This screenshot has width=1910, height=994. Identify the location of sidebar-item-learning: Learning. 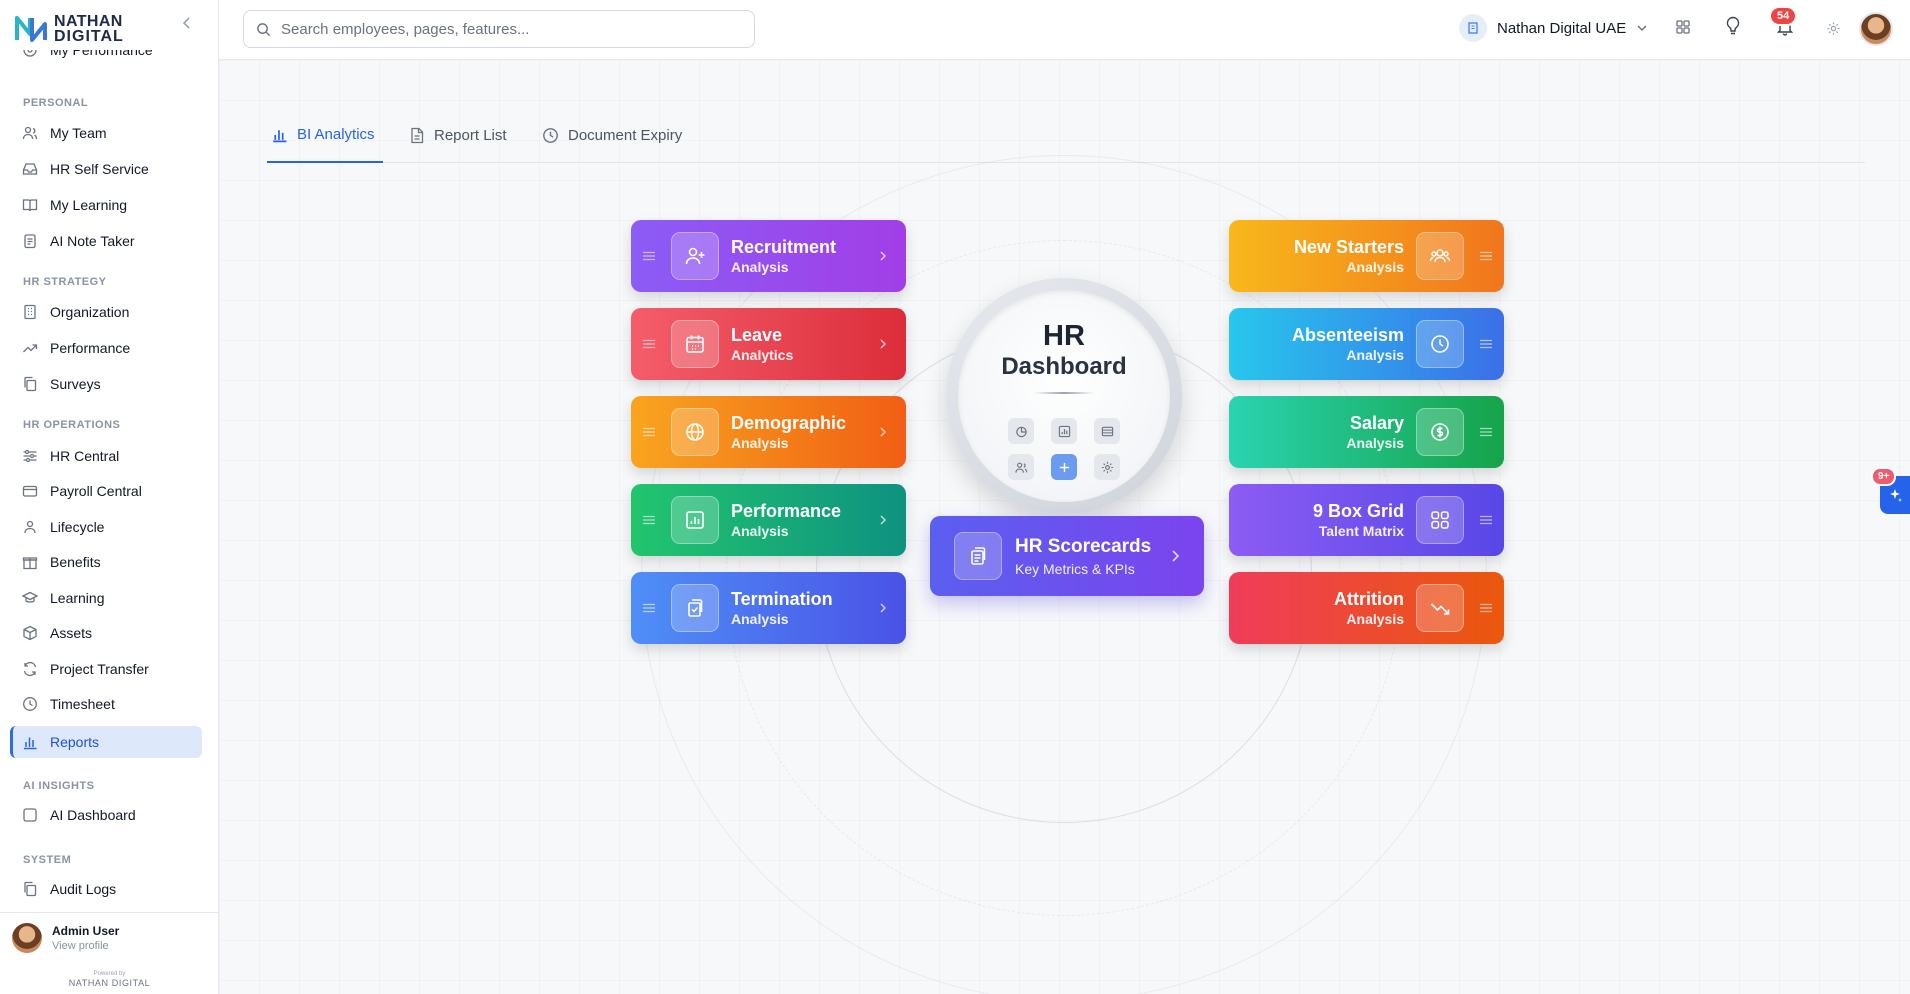
(106, 598).